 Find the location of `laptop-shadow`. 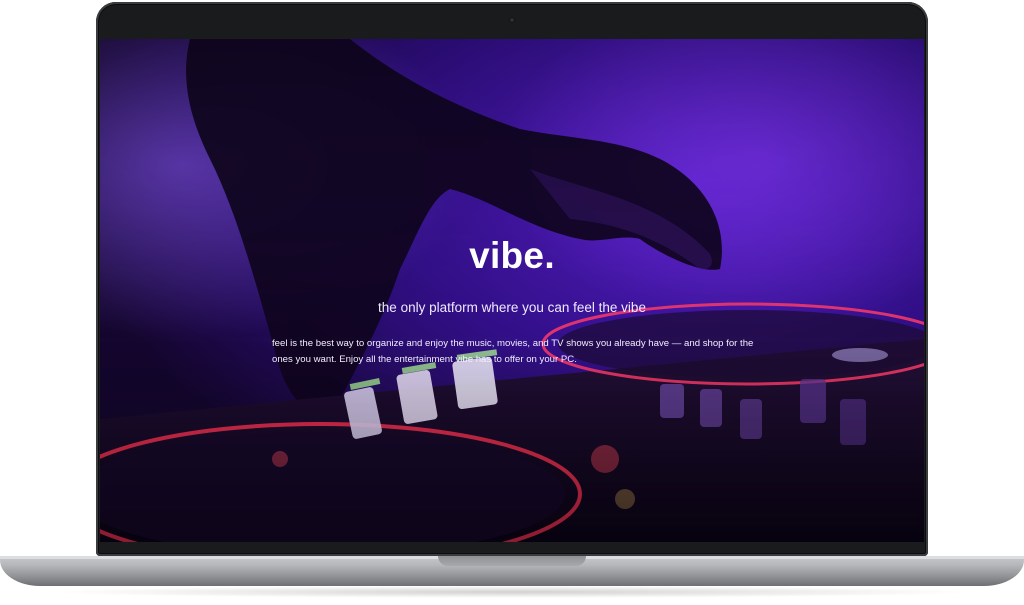

laptop-shadow is located at coordinates (512, 592).